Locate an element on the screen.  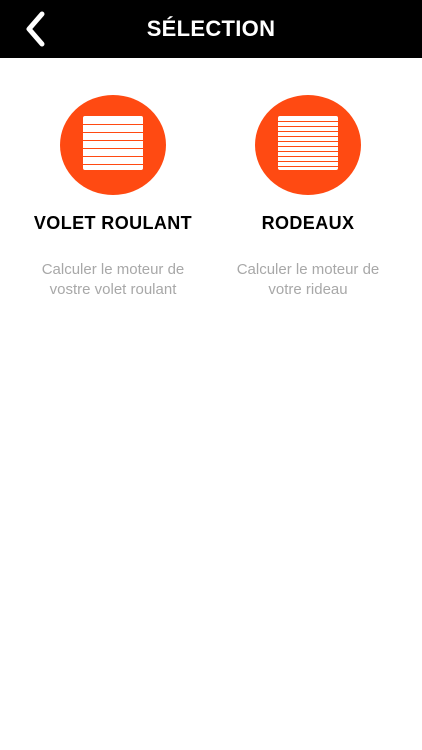
shutter-graphic is located at coordinates (113, 143).